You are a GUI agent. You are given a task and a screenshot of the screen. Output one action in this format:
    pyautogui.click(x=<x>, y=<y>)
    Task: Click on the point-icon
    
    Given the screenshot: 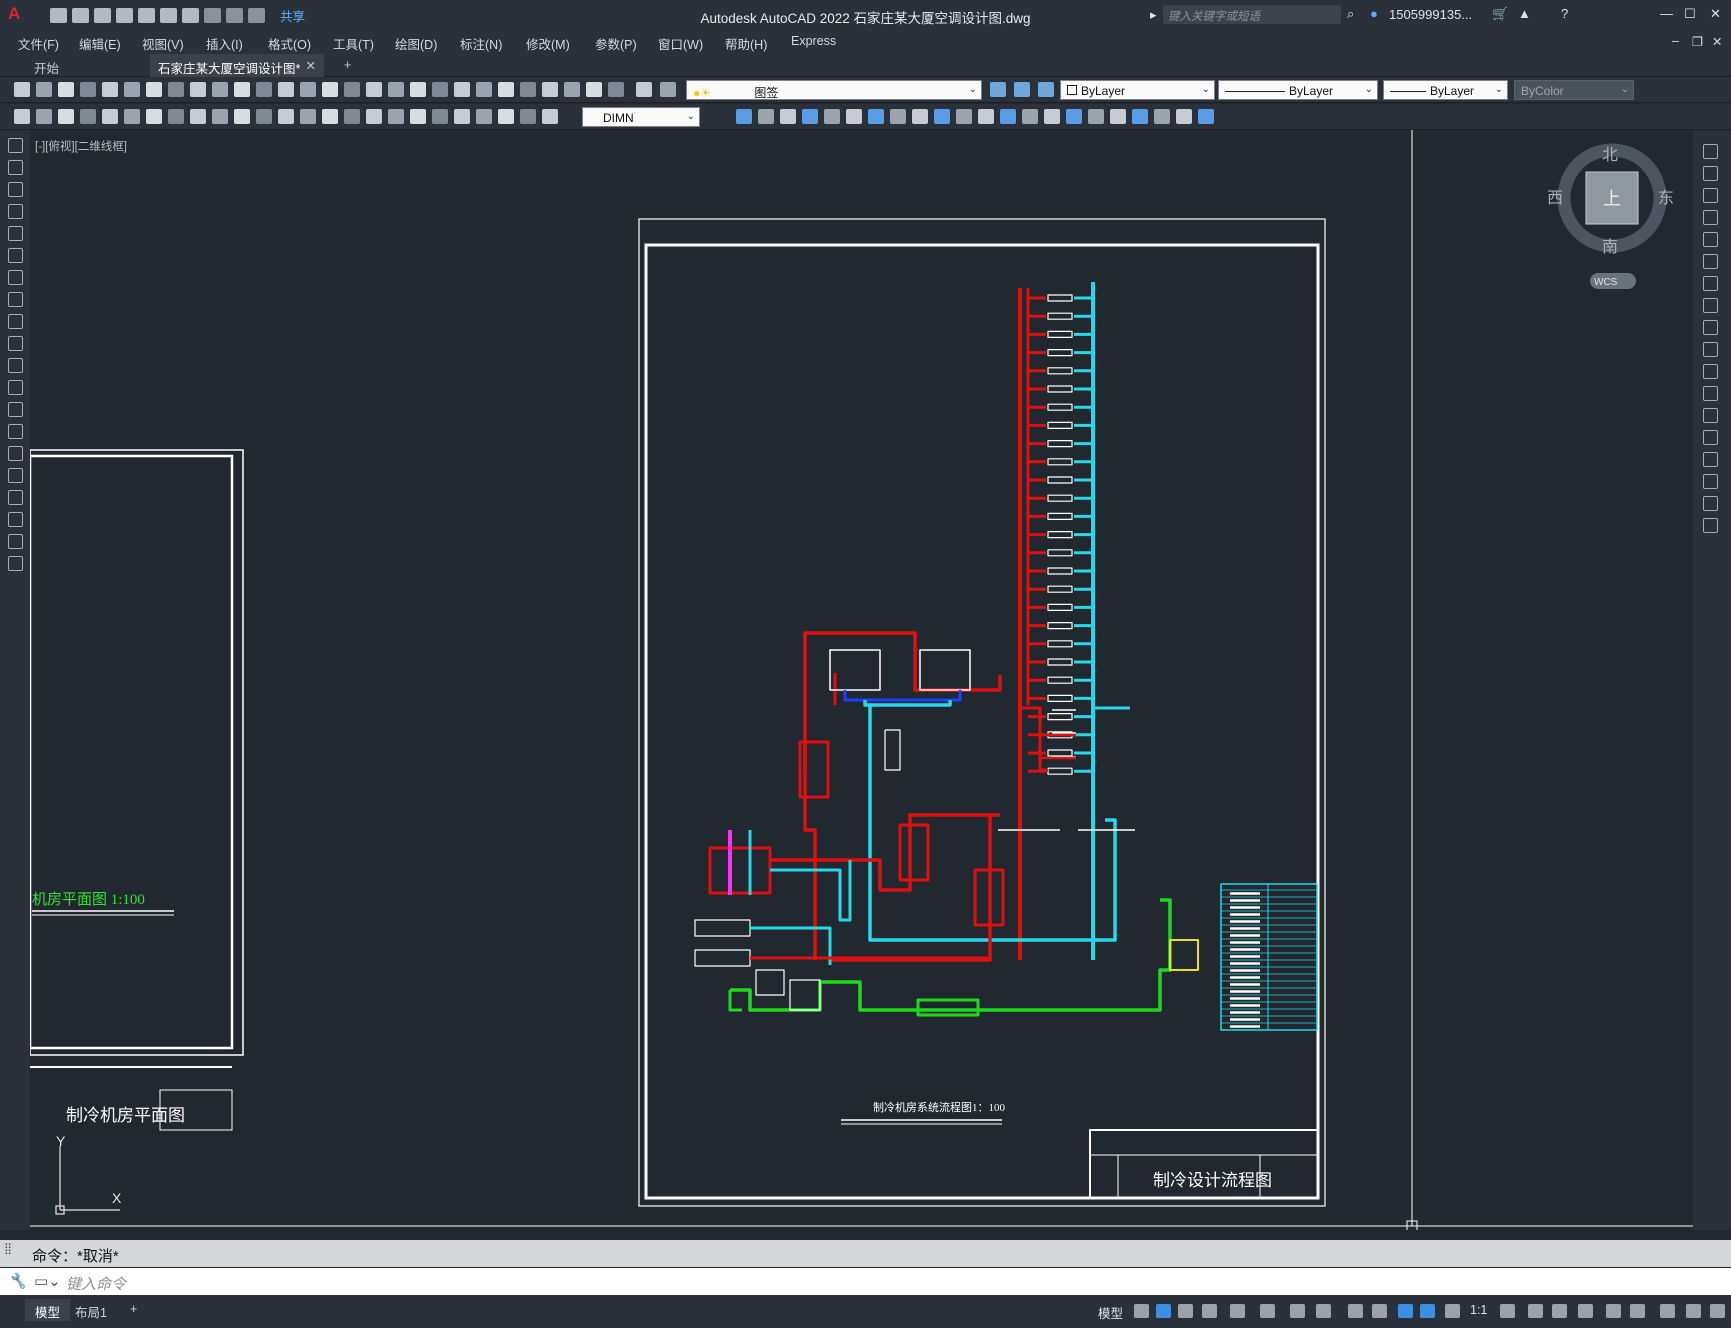 What is the action you would take?
    pyautogui.click(x=15, y=431)
    